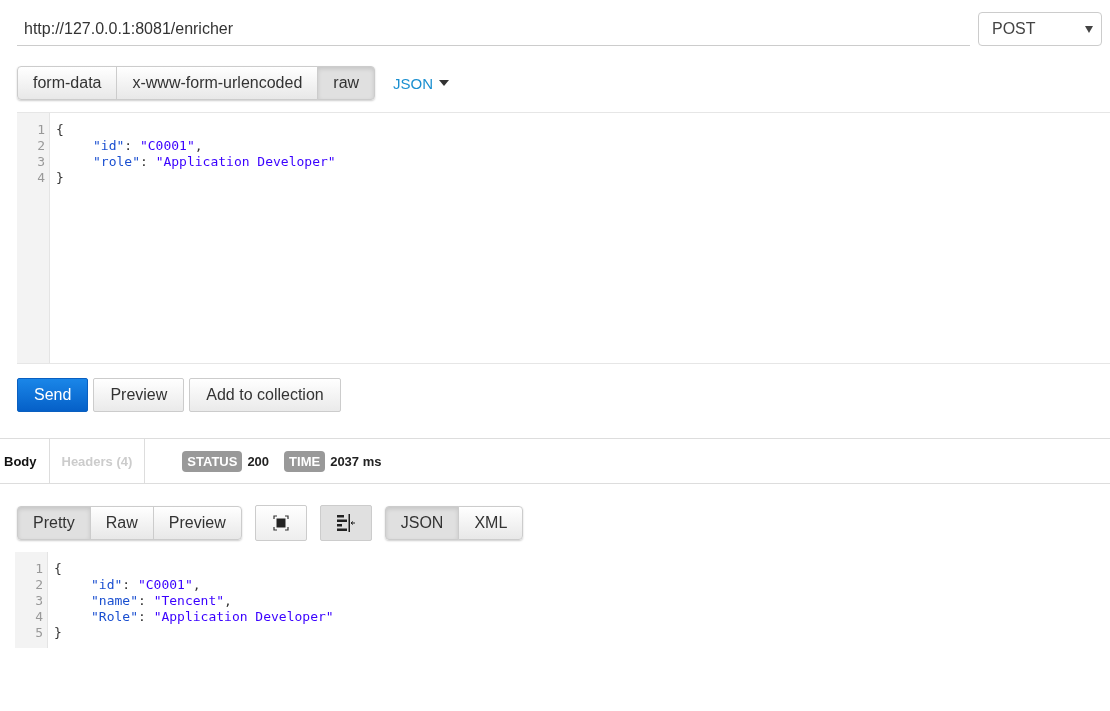 Image resolution: width=1110 pixels, height=711 pixels. What do you see at coordinates (217, 83) in the screenshot?
I see `body-mode-tab: x-www-form-urlencoded` at bounding box center [217, 83].